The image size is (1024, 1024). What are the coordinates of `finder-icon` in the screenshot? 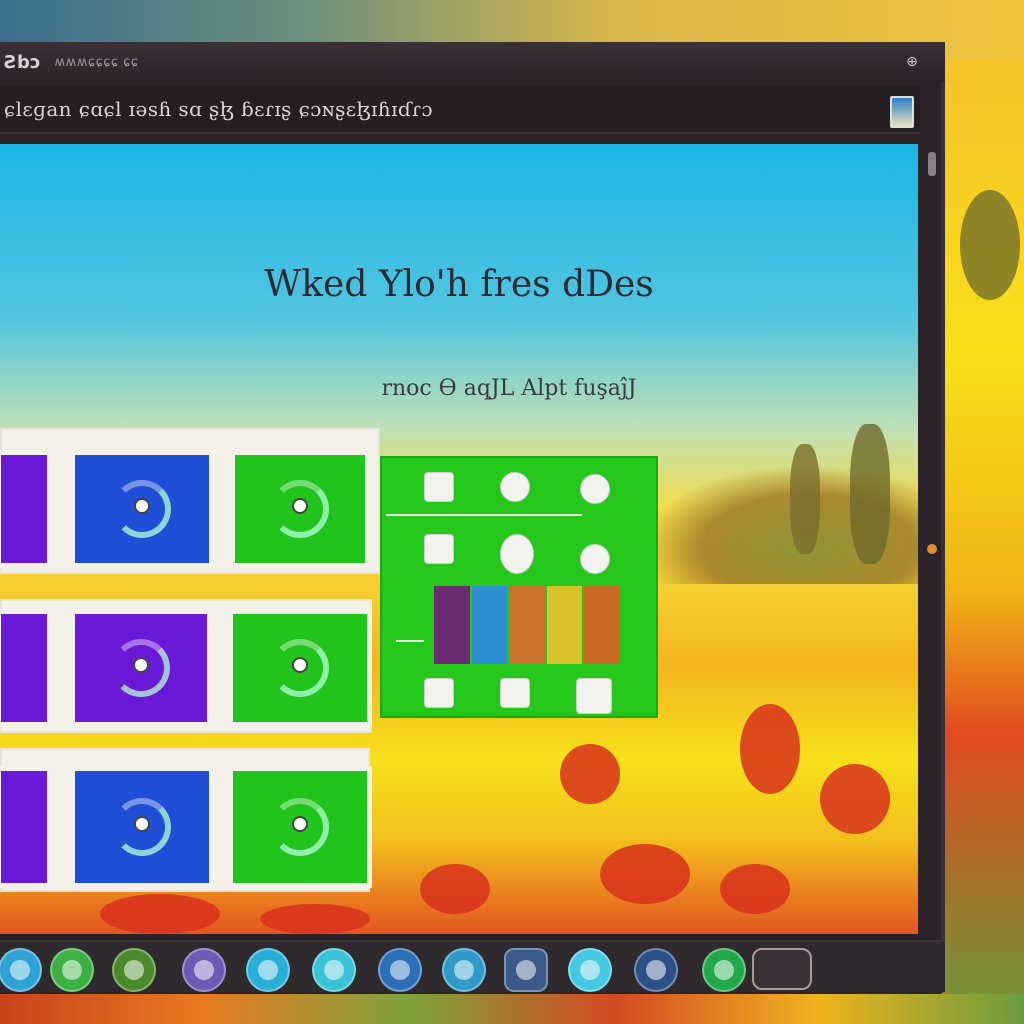 It's located at (526, 970).